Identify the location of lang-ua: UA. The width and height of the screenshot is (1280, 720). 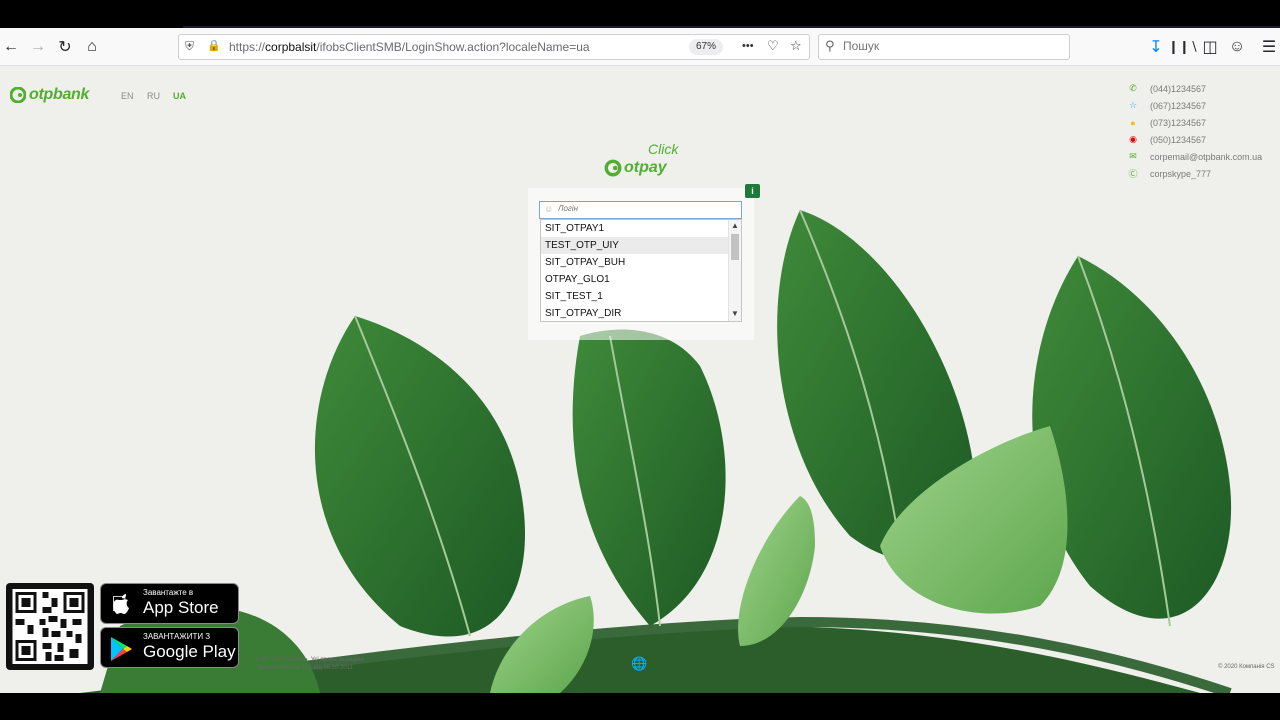
(179, 96).